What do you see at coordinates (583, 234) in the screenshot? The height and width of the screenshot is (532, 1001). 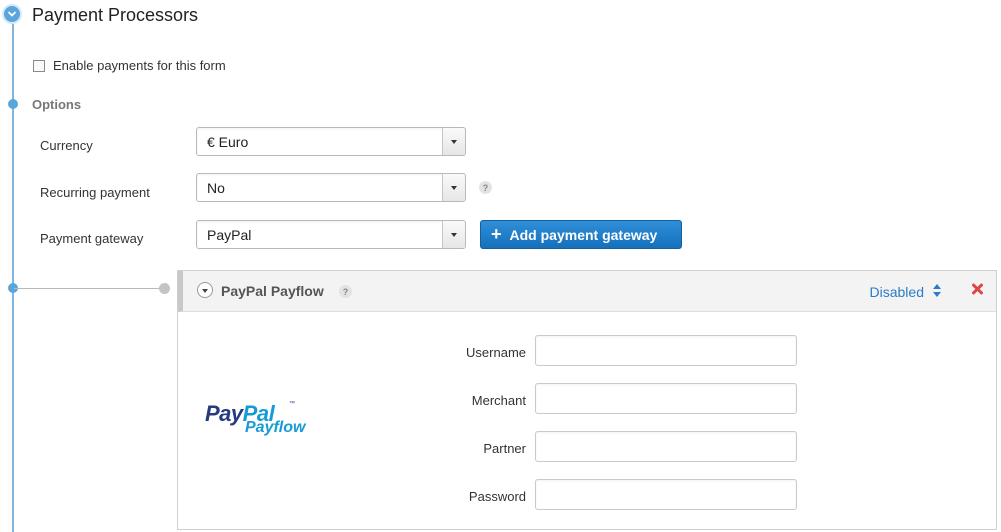 I see `add-payment-gateway-label: Add payment gateway` at bounding box center [583, 234].